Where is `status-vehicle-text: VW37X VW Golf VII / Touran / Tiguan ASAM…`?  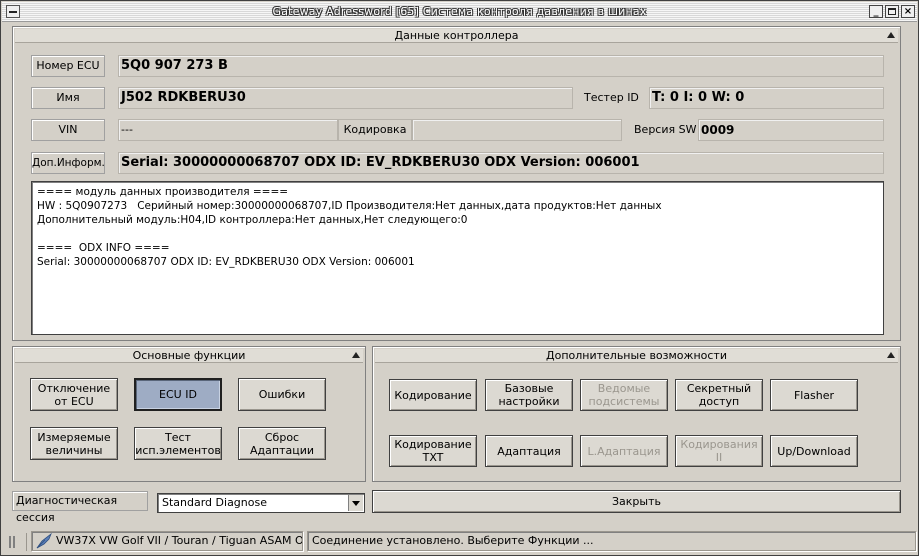 status-vehicle-text: VW37X VW Golf VII / Touran / Tiguan ASAM… is located at coordinates (179, 540).